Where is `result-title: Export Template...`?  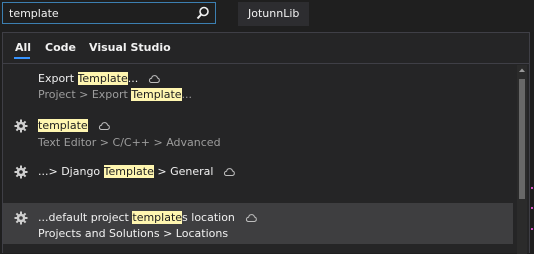 result-title: Export Template... is located at coordinates (99, 79).